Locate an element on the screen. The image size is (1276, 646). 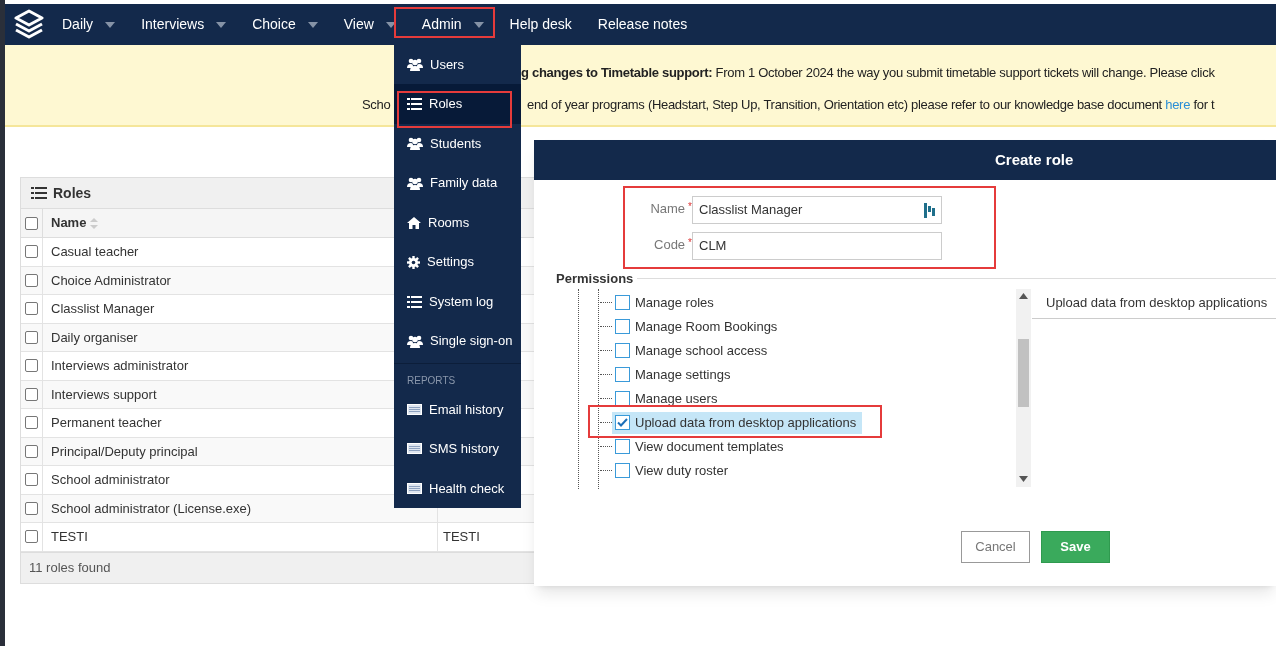
text-field: Classlist Manager is located at coordinates (817, 210).